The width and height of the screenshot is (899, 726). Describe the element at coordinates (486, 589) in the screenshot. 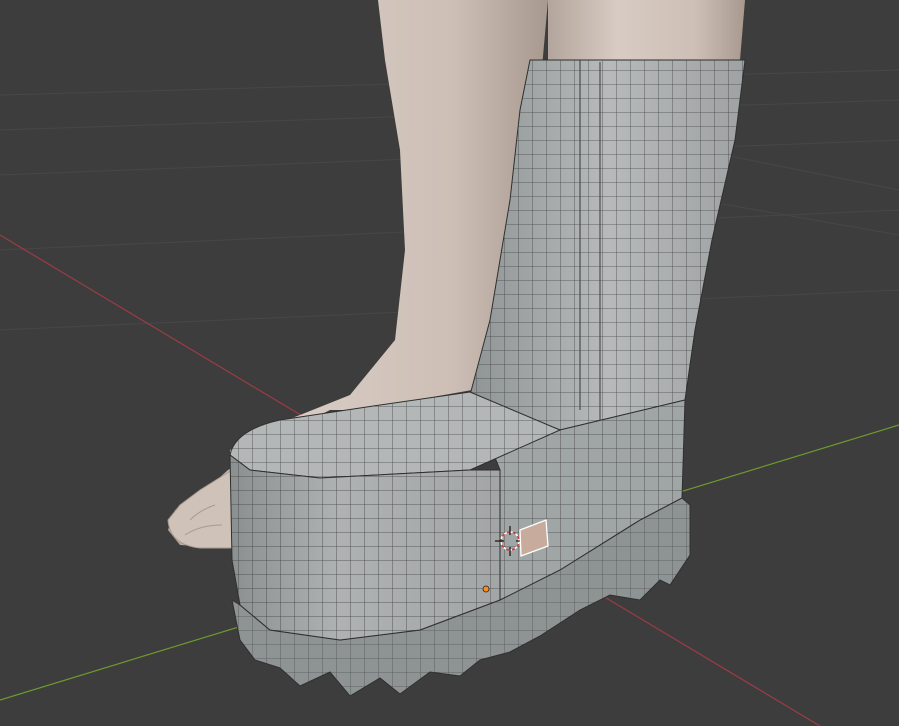

I see `object-origin-icon` at that location.